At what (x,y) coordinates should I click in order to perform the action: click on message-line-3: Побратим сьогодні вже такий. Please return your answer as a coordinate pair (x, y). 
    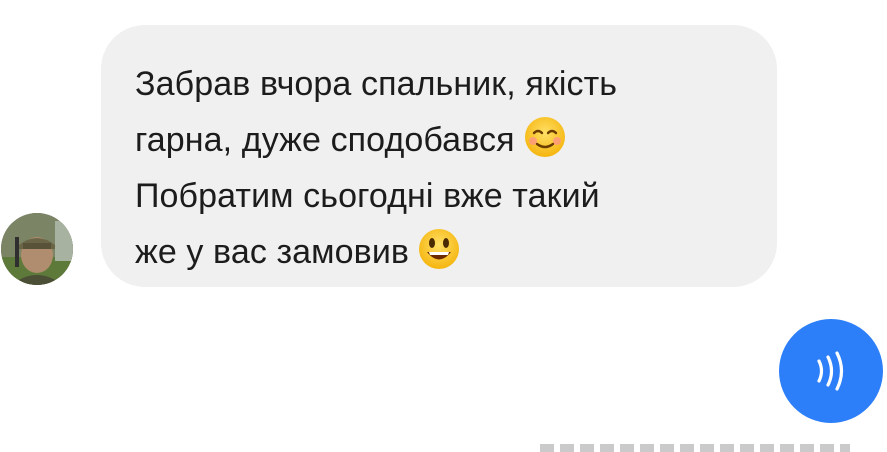
    Looking at the image, I should click on (367, 196).